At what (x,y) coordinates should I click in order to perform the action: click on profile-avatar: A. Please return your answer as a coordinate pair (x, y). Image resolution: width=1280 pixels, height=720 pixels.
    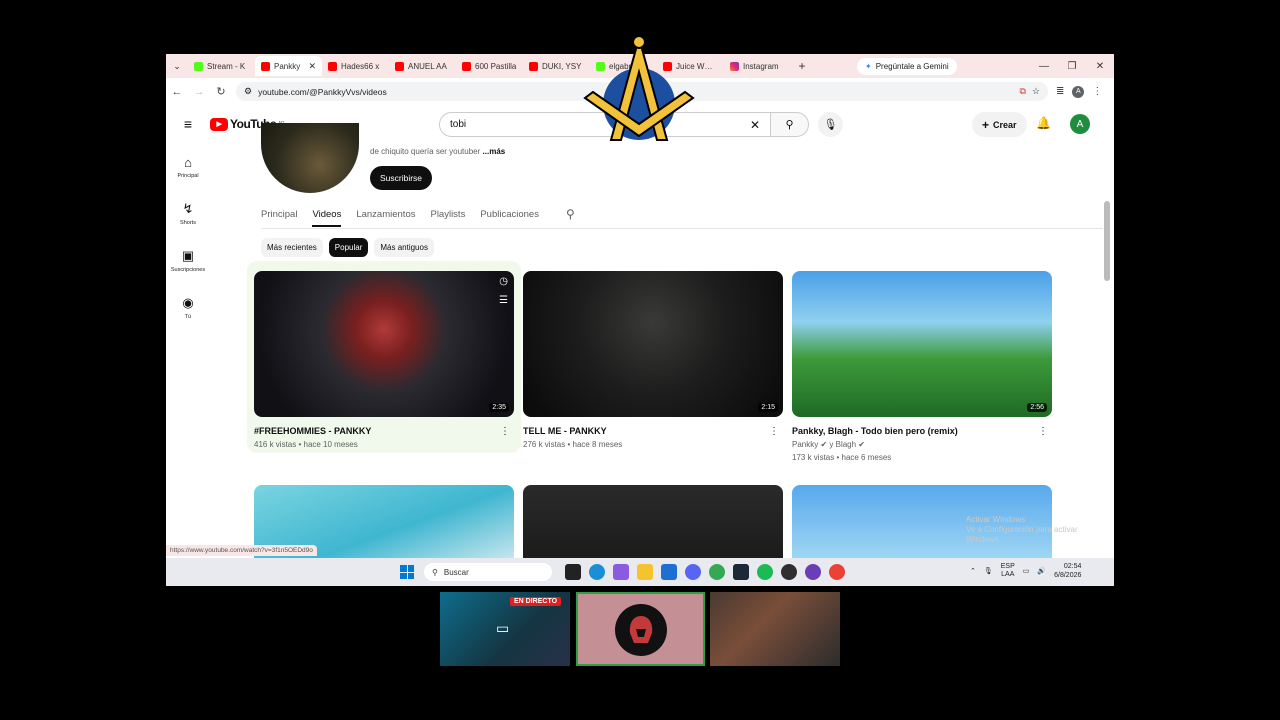
    Looking at the image, I should click on (1078, 91).